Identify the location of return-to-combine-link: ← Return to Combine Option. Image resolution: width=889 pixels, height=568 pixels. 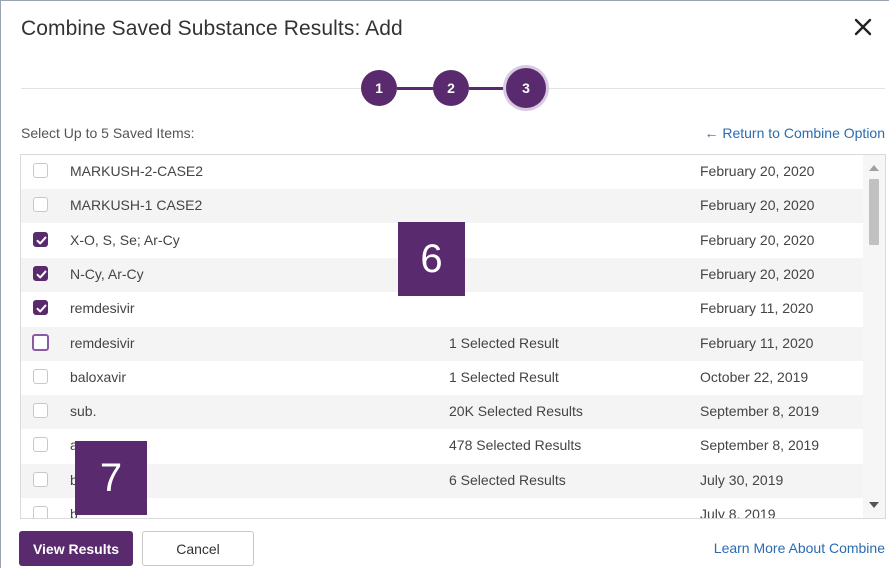
(794, 133).